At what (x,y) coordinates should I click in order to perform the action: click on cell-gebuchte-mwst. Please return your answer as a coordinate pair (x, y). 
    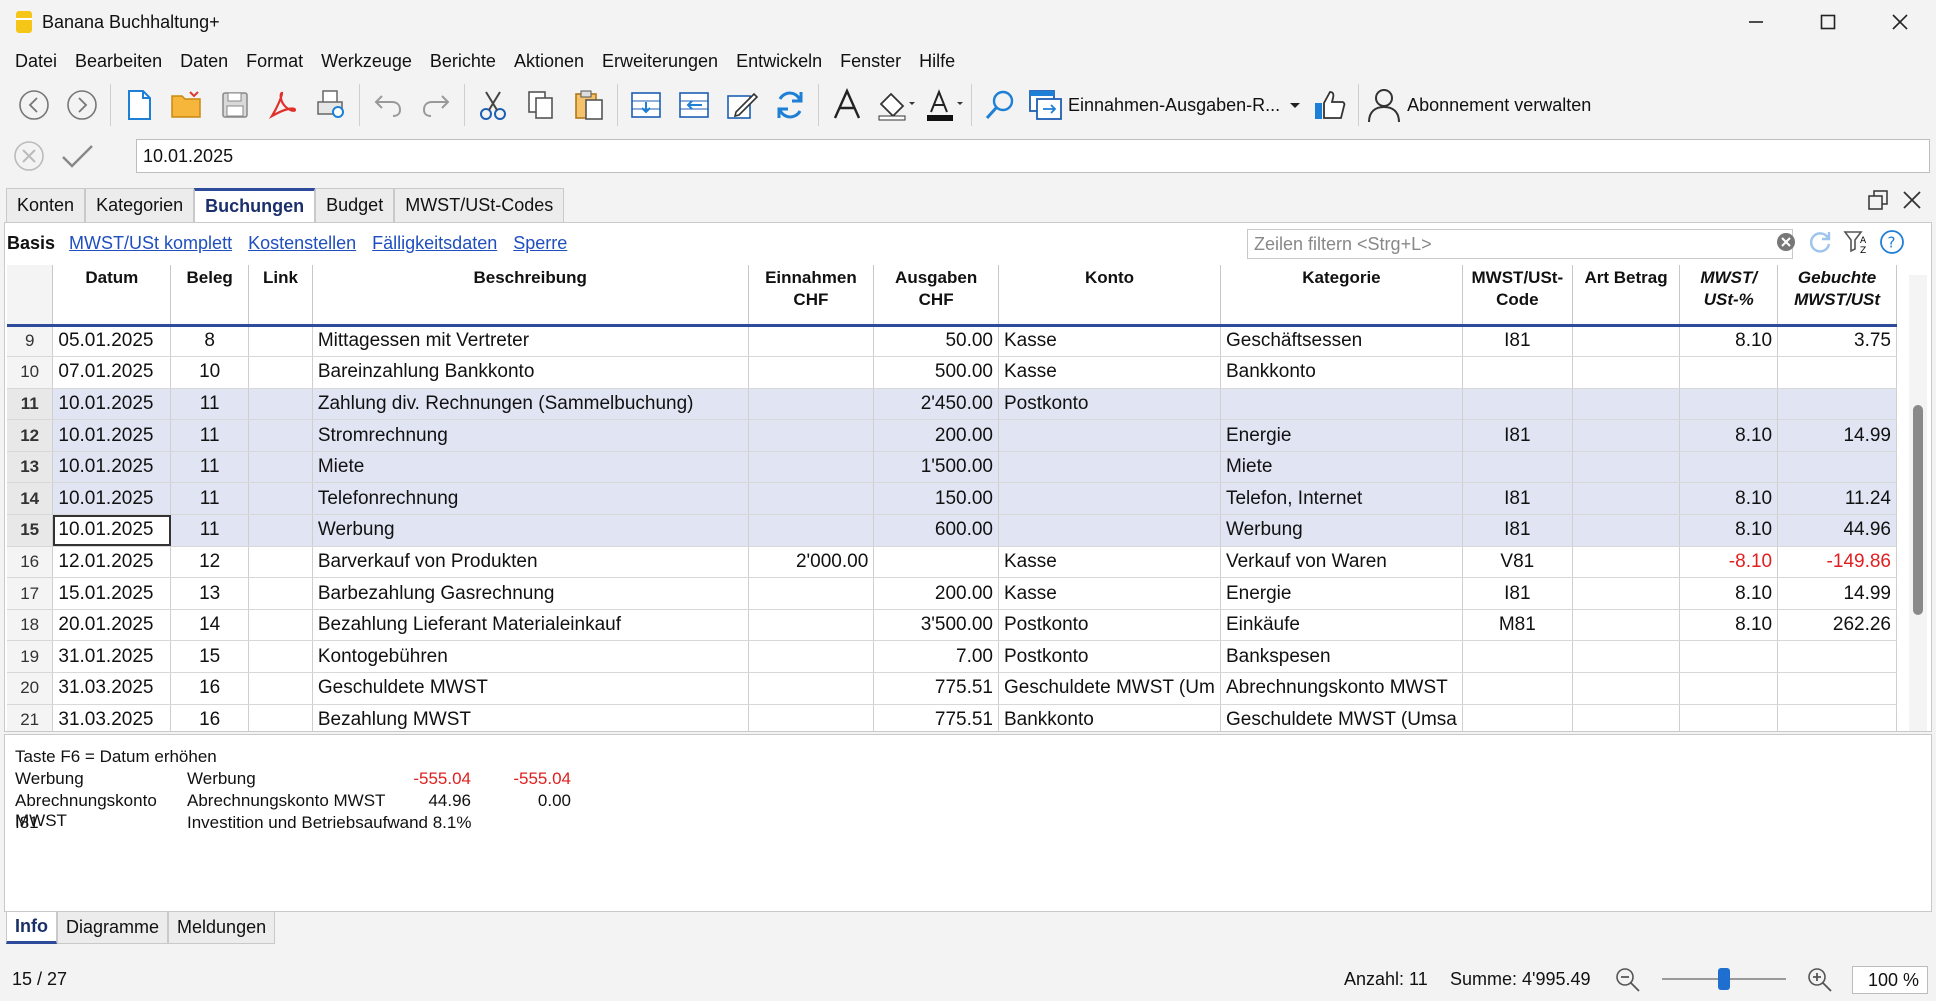
    Looking at the image, I should click on (1837, 372).